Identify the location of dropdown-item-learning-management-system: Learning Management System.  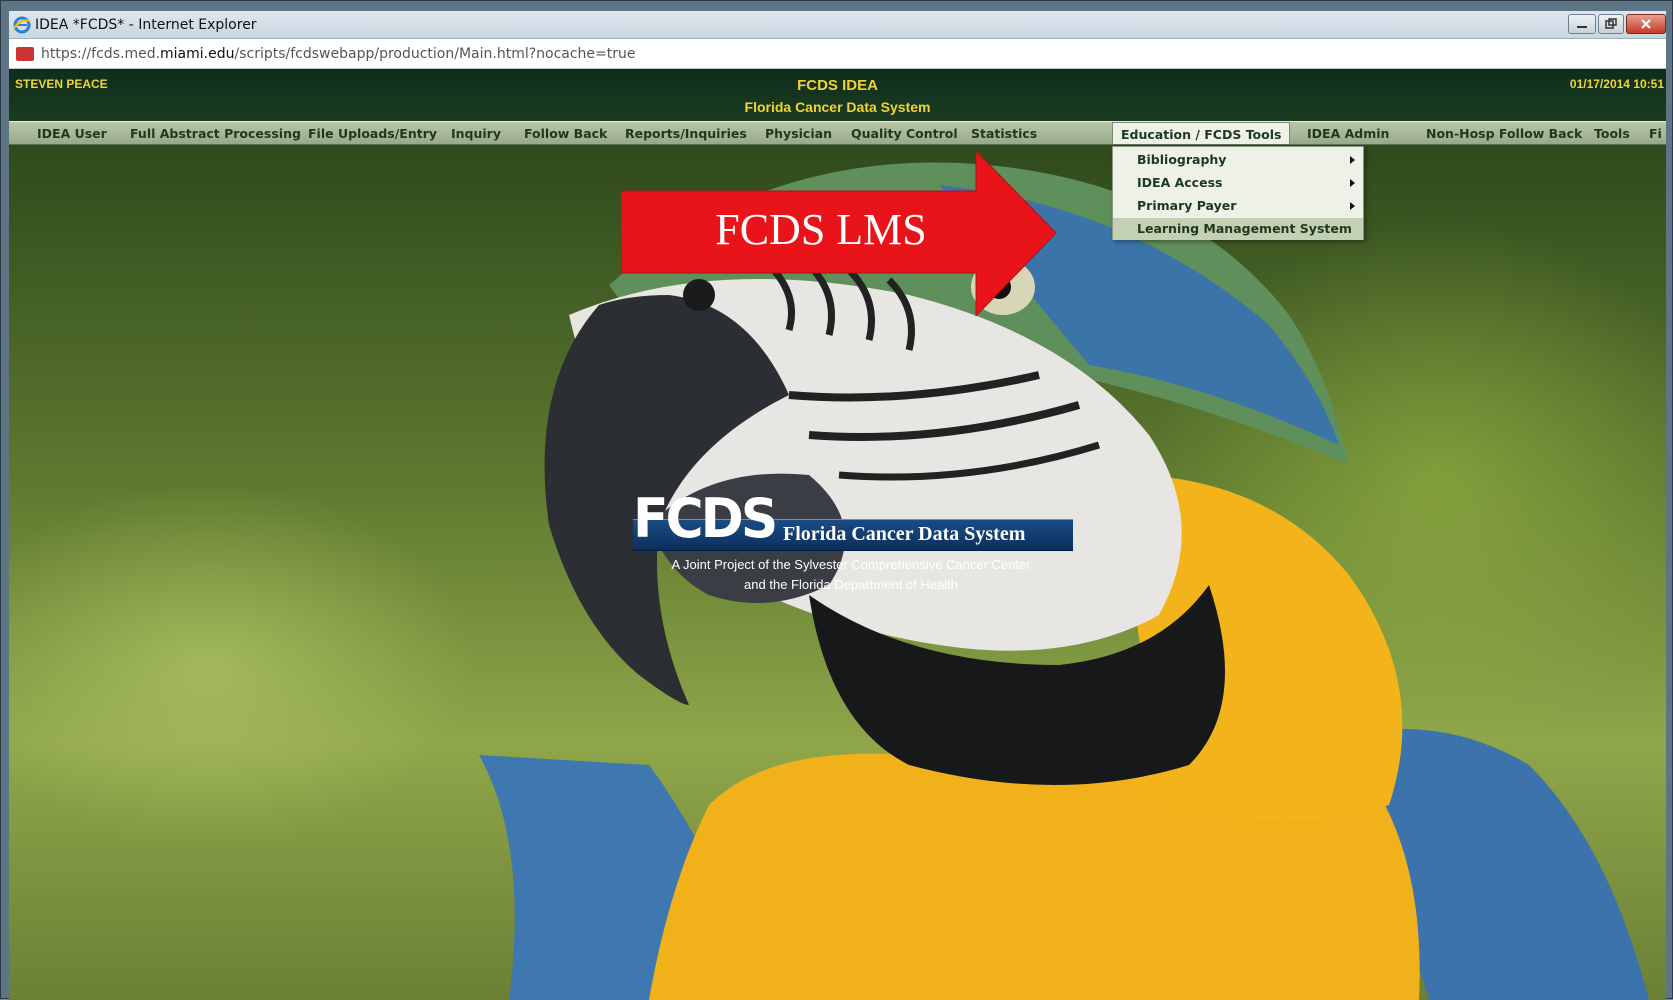
(1238, 229).